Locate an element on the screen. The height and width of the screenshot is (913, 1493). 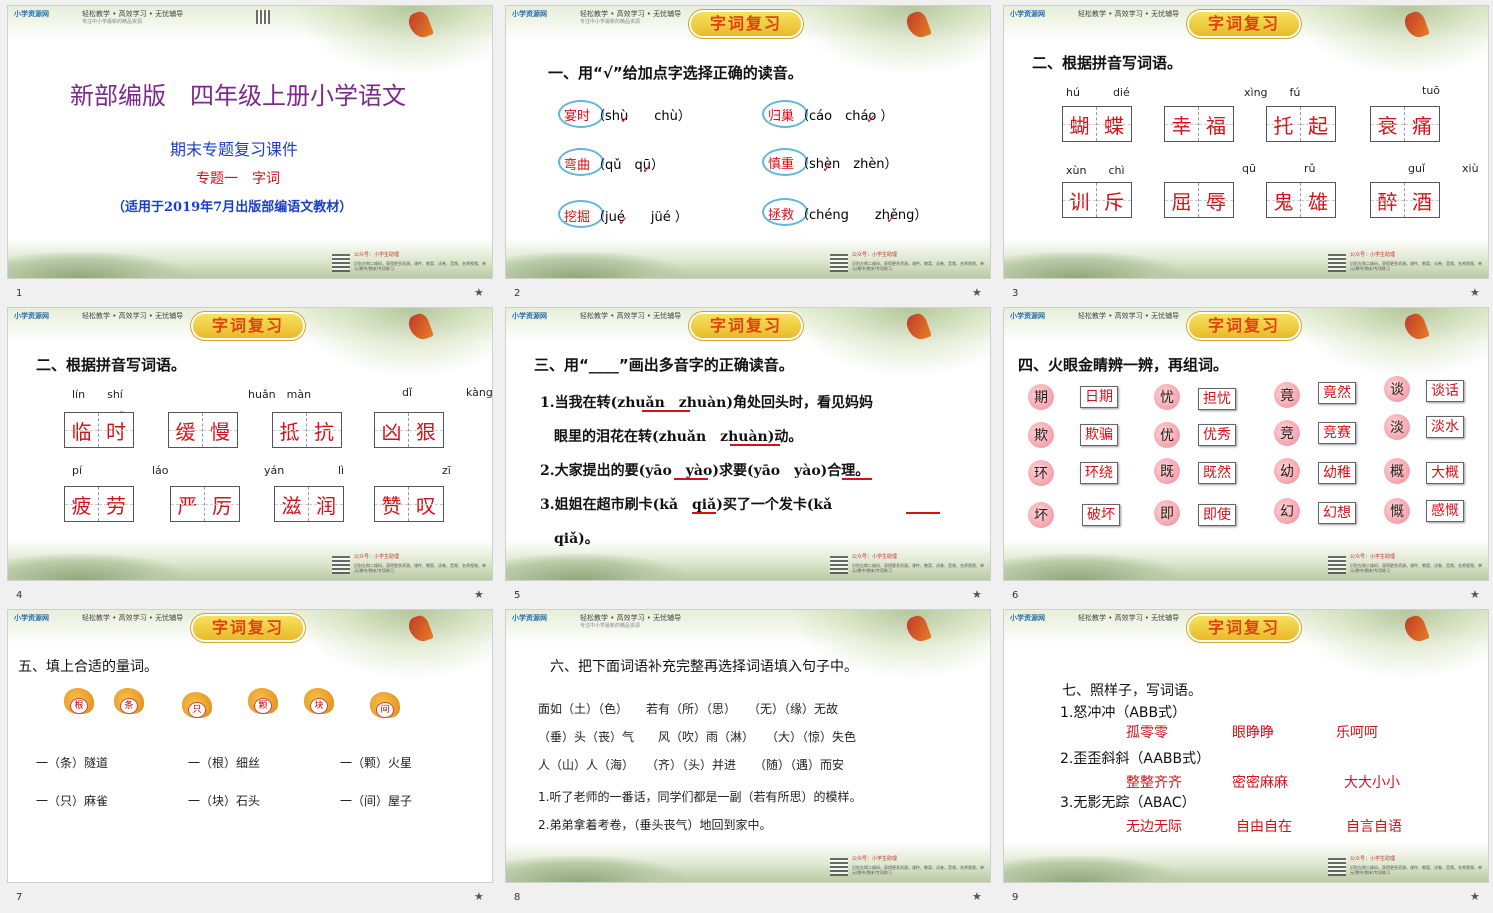
bird-icon: 条 is located at coordinates (129, 701).